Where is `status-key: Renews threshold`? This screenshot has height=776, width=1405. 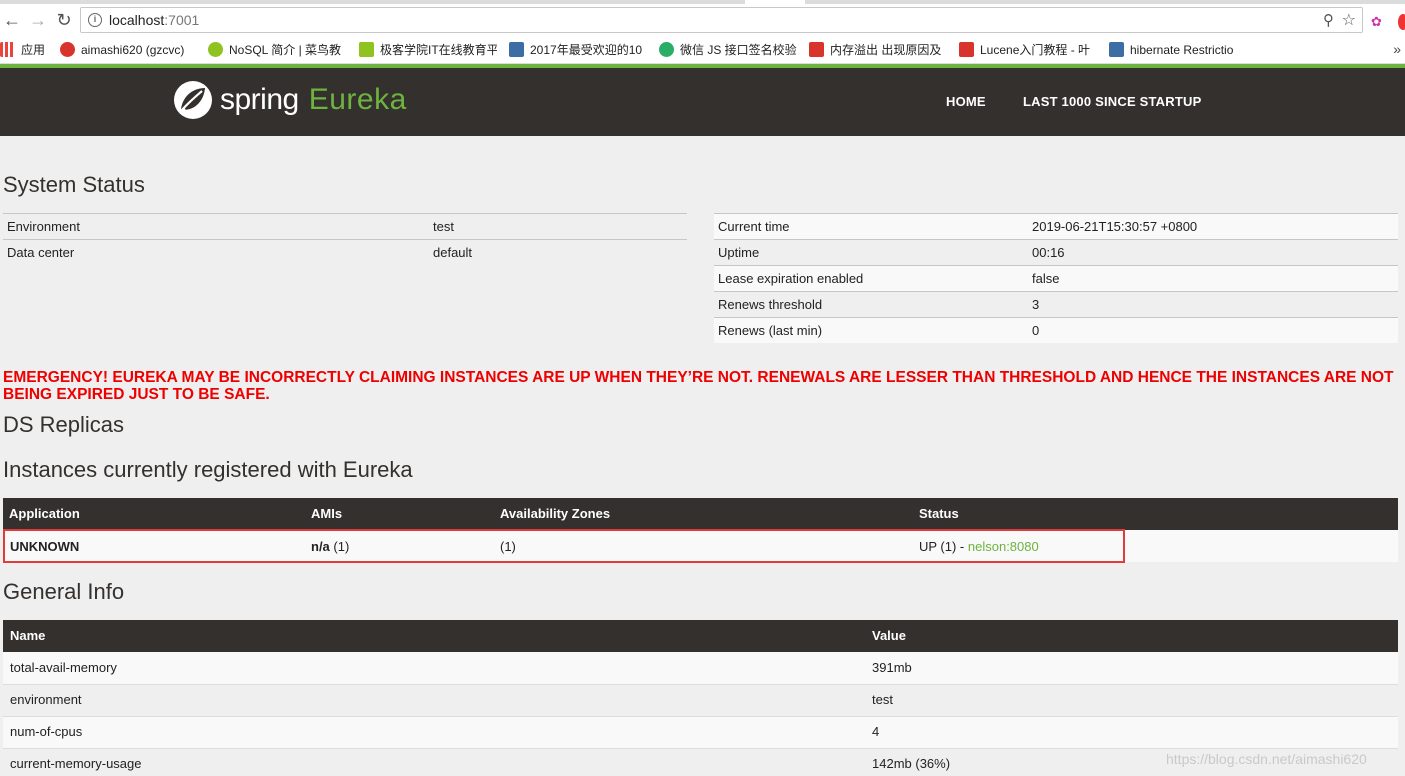 status-key: Renews threshold is located at coordinates (770, 304).